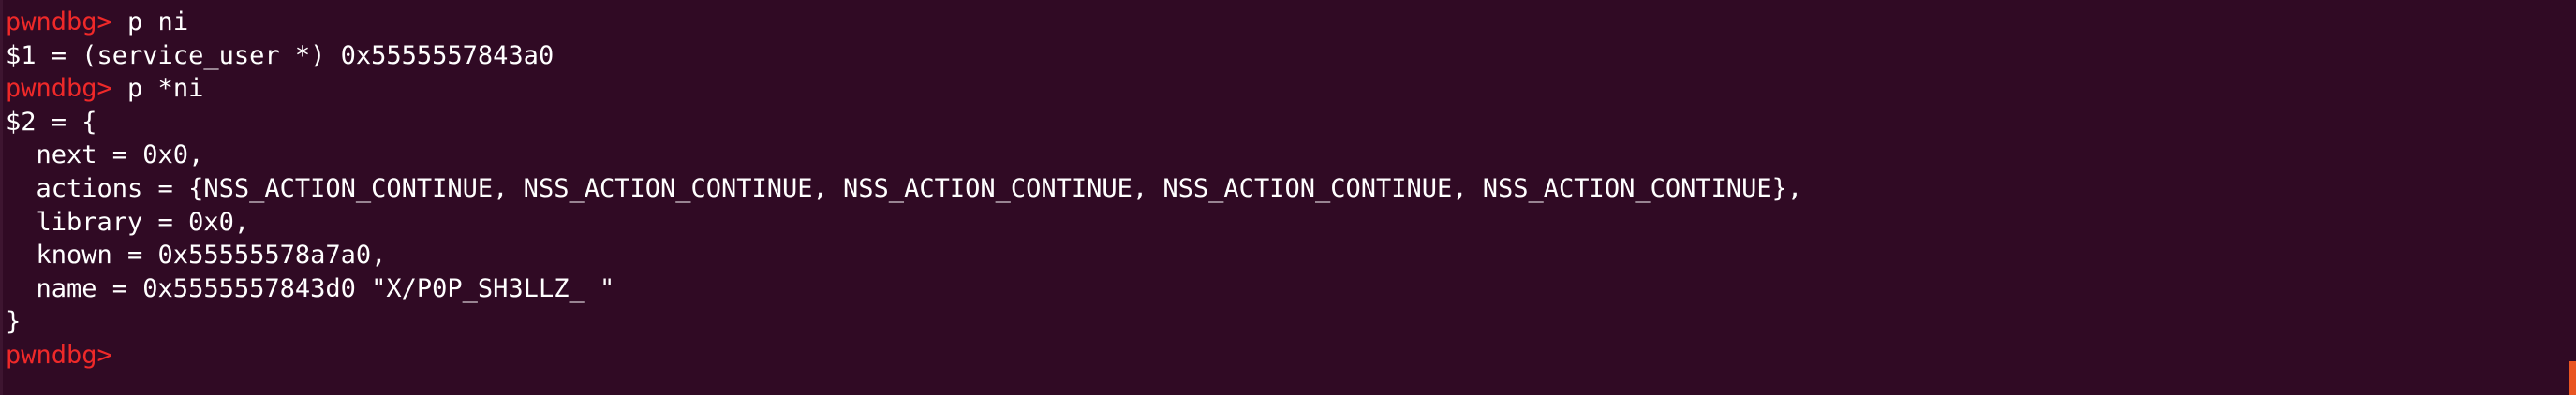 This screenshot has width=2576, height=395. What do you see at coordinates (14, 322) in the screenshot?
I see `output-text: }` at bounding box center [14, 322].